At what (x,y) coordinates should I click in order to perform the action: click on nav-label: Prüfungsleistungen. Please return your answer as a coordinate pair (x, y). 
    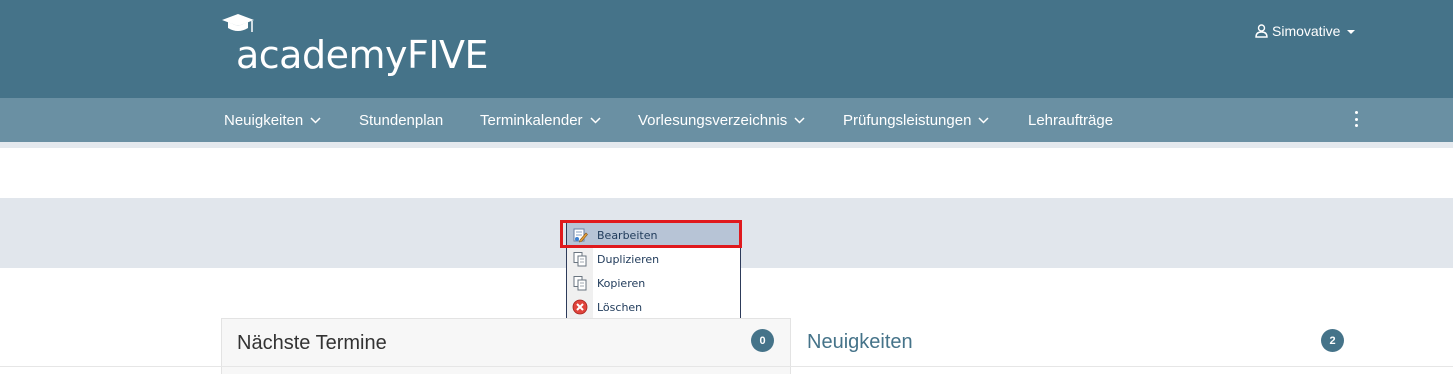
    Looking at the image, I should click on (907, 120).